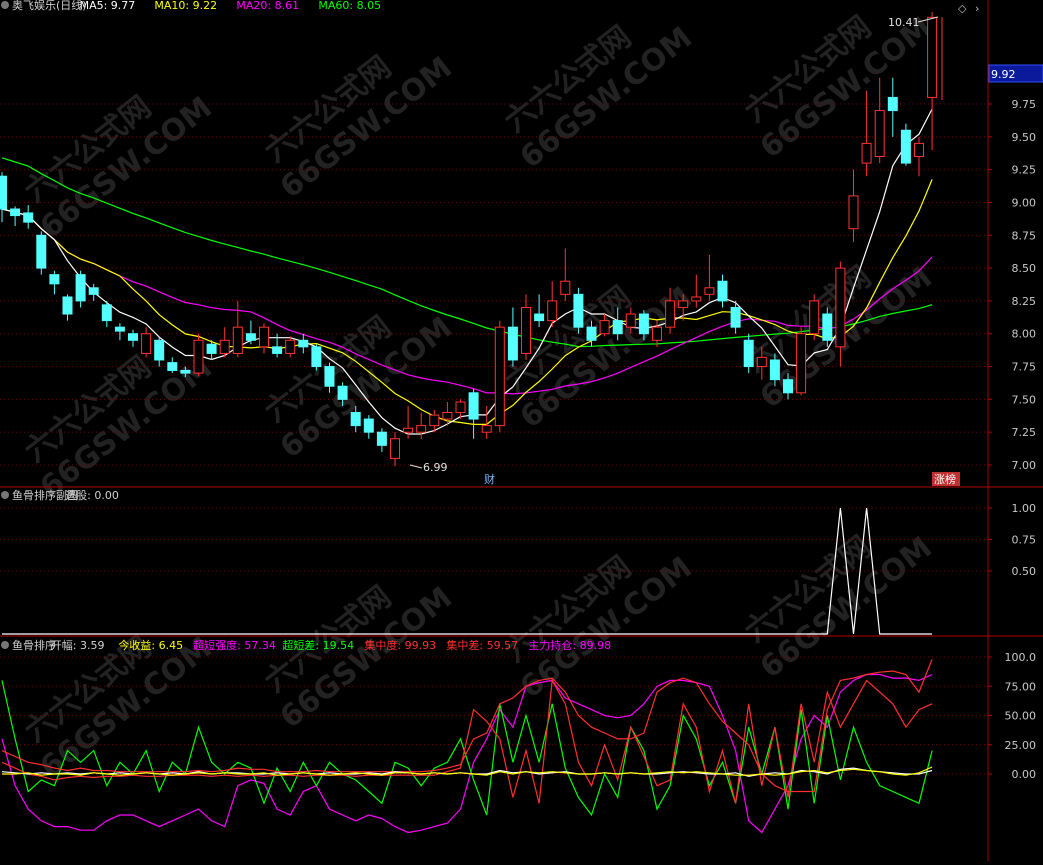  I want to click on low-marker-label: 6.99, so click(435, 467).